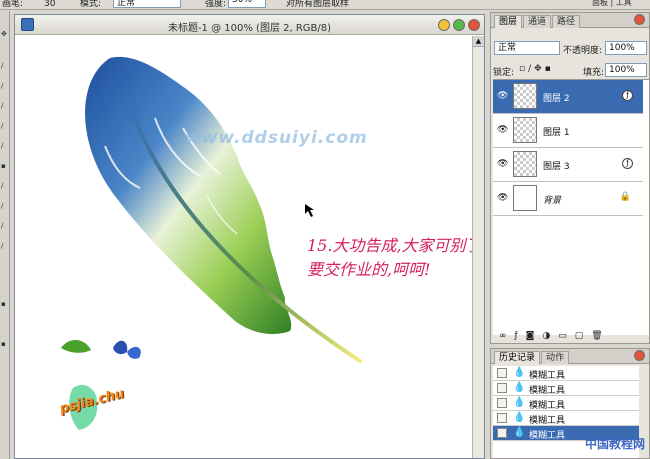  What do you see at coordinates (4, 344) in the screenshot?
I see `quickmask-icon: ▪` at bounding box center [4, 344].